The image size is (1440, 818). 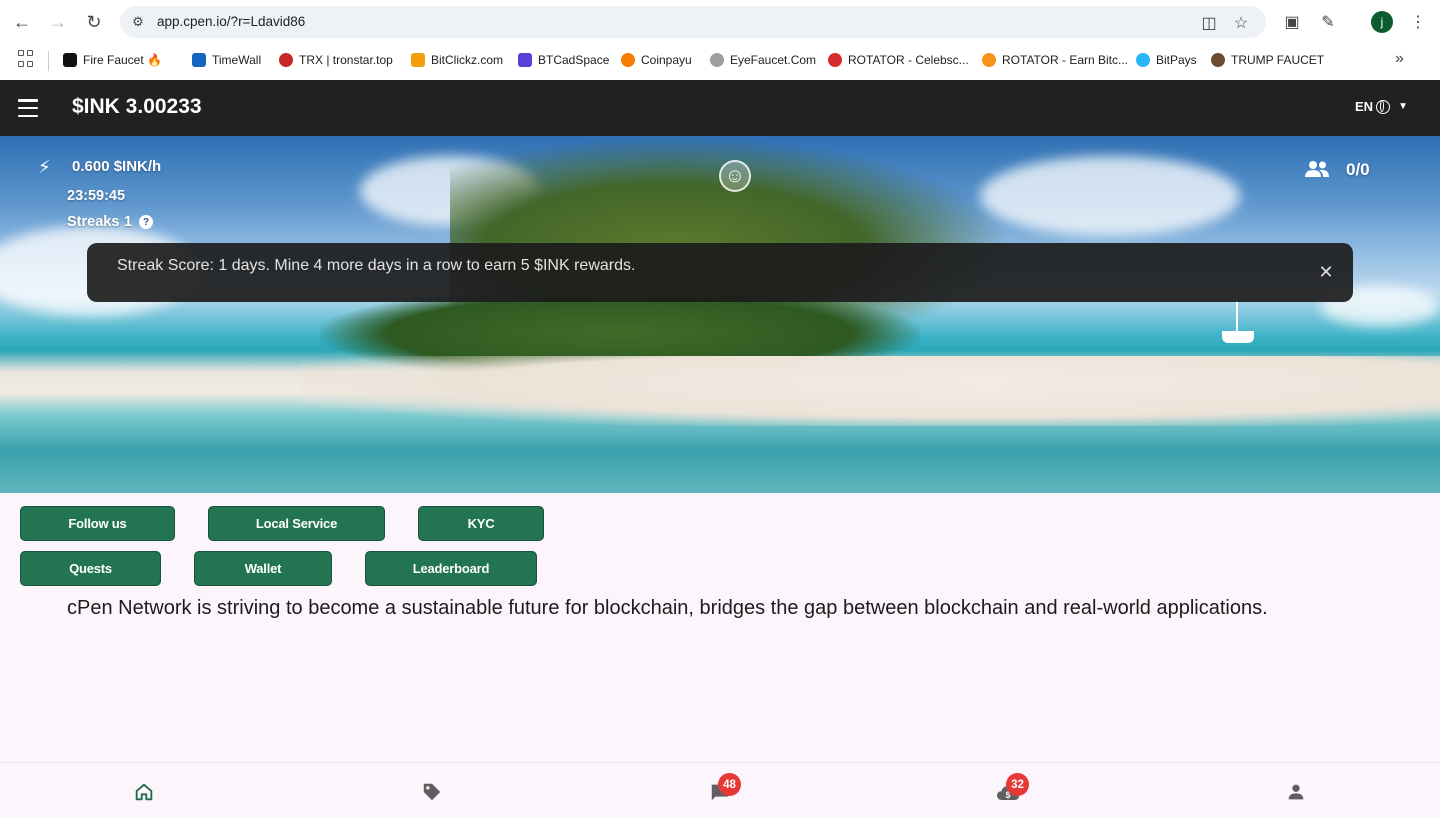 I want to click on leaderboard-button: Leaderboard, so click(x=451, y=568).